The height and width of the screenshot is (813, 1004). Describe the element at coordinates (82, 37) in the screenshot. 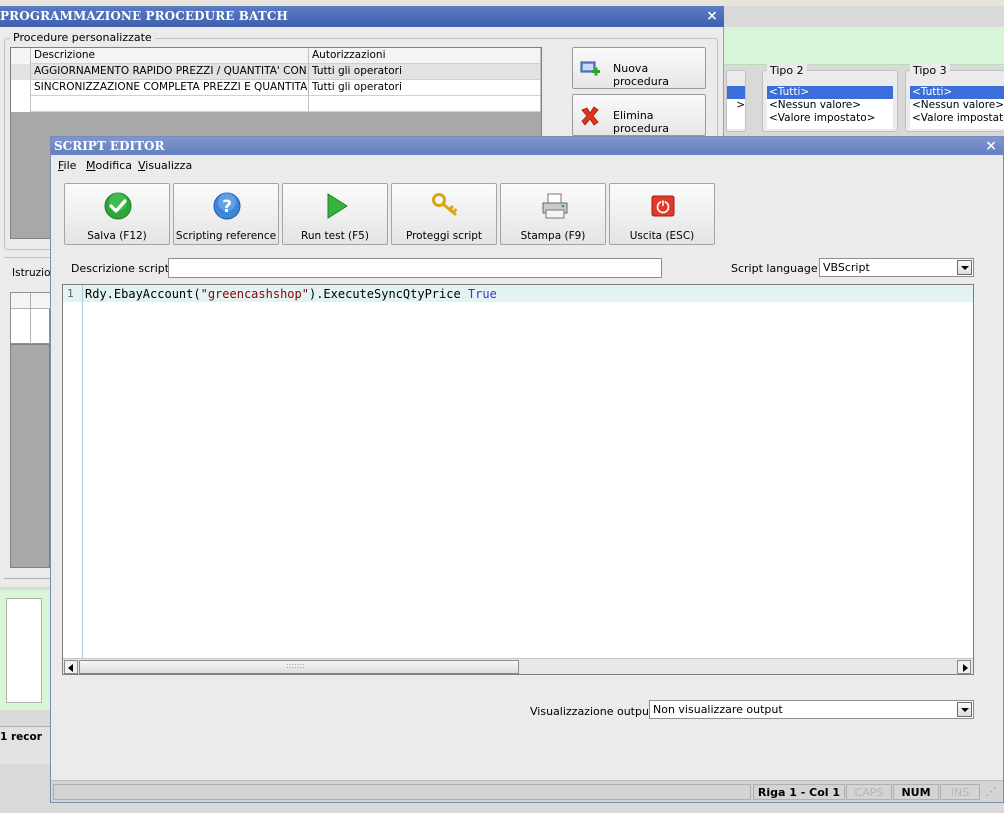

I see `procedures-group-label: Procedure personalizzate` at that location.